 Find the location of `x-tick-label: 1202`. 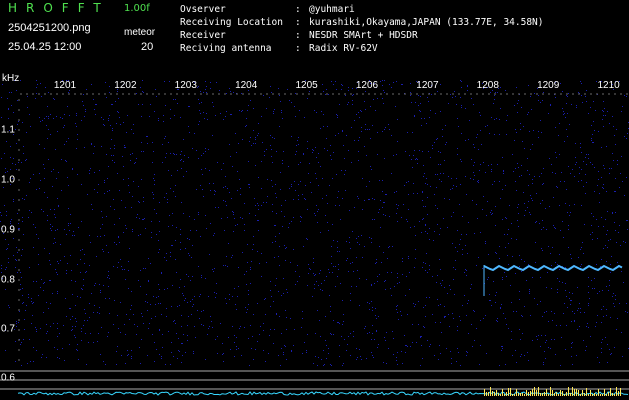

x-tick-label: 1202 is located at coordinates (125, 85).